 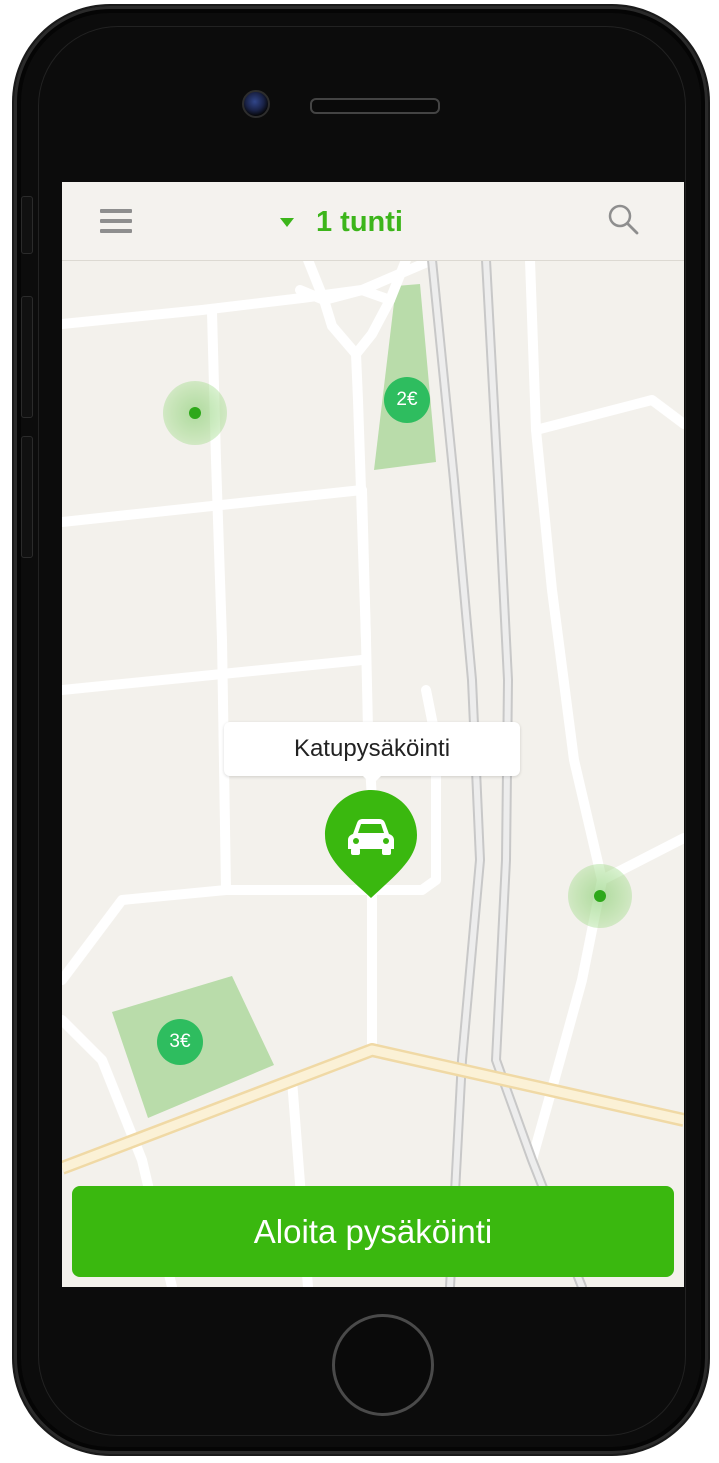 What do you see at coordinates (256, 104) in the screenshot?
I see `front-camera` at bounding box center [256, 104].